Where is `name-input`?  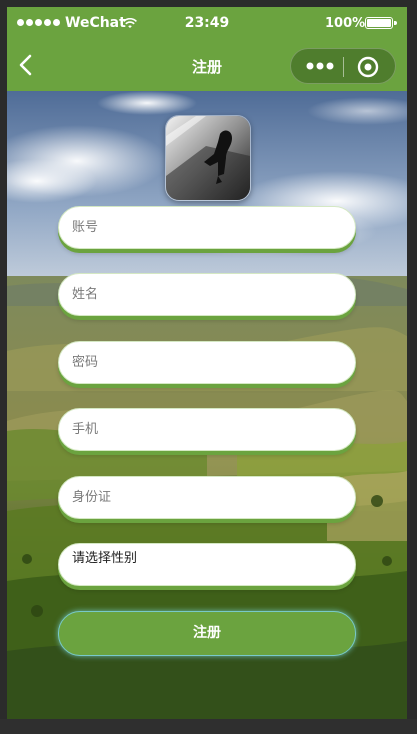 name-input is located at coordinates (207, 294).